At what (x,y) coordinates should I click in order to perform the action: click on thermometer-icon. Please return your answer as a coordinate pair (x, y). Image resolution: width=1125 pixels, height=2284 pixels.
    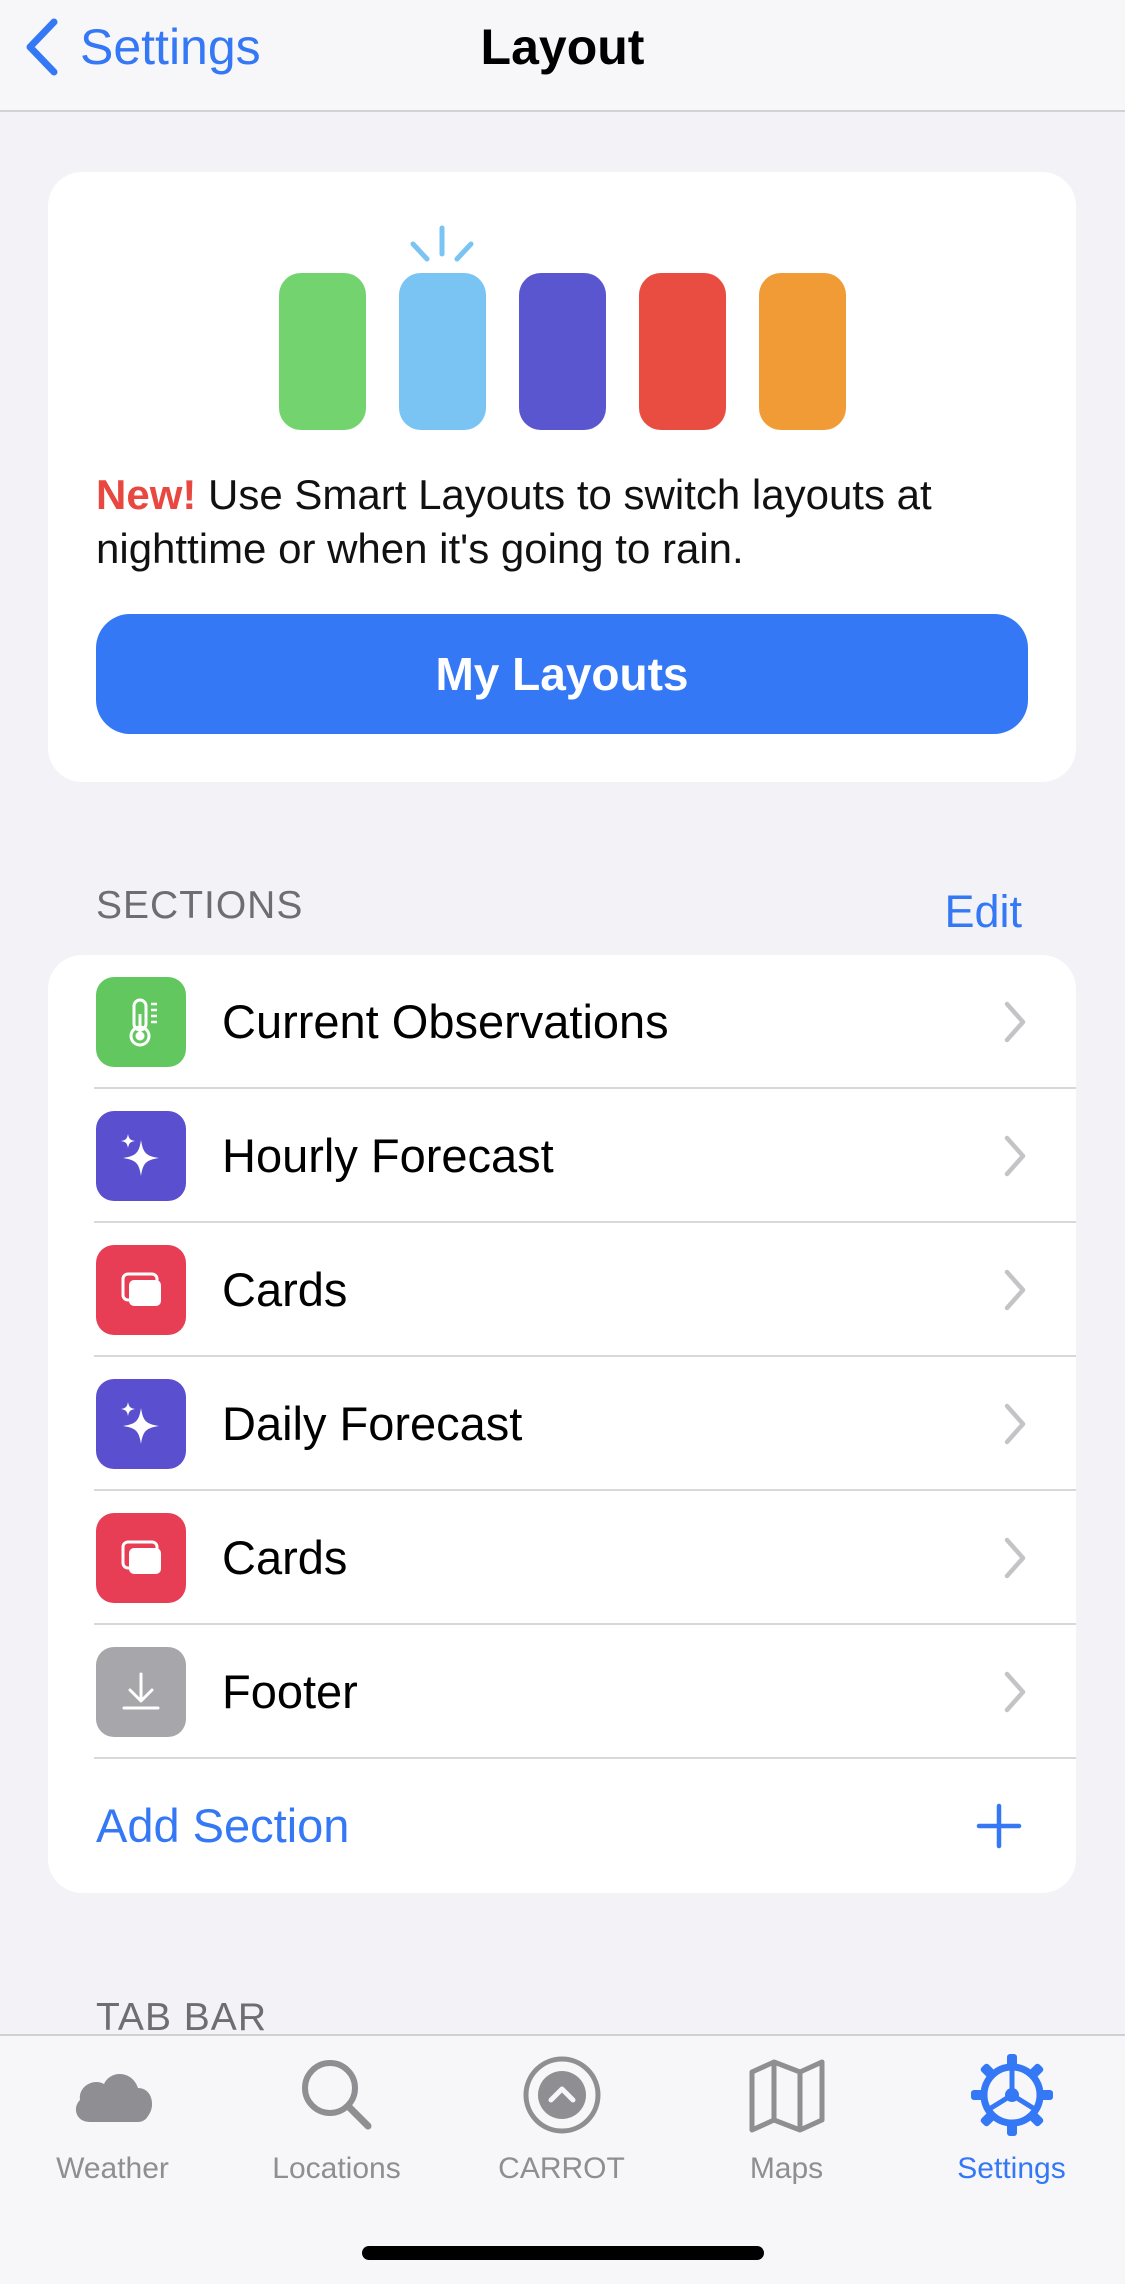
    Looking at the image, I should click on (141, 1022).